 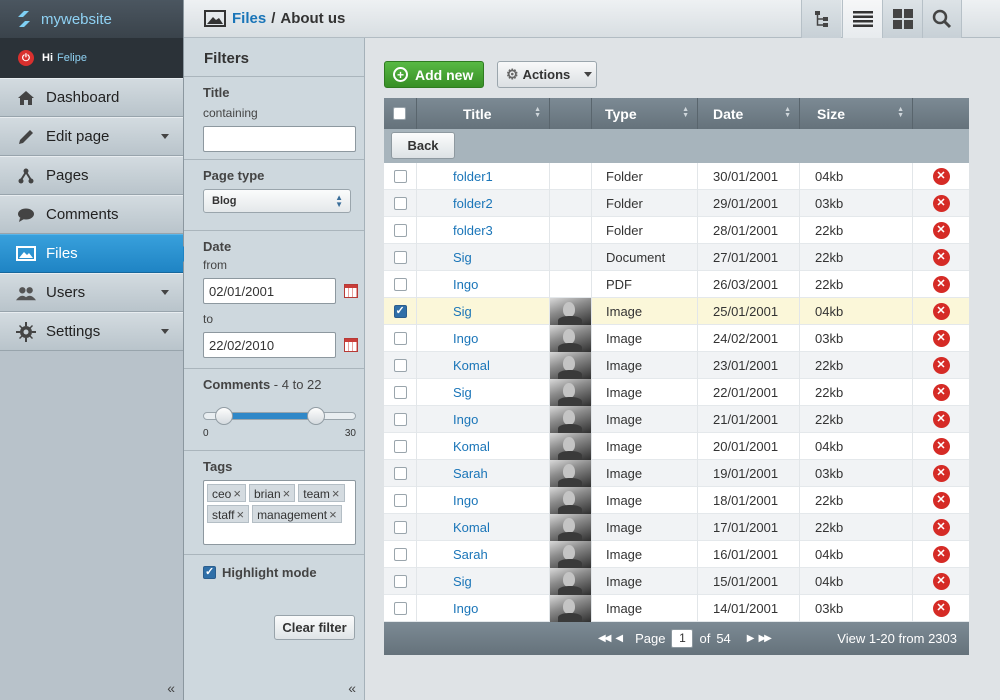 I want to click on back-button: Back, so click(x=423, y=145).